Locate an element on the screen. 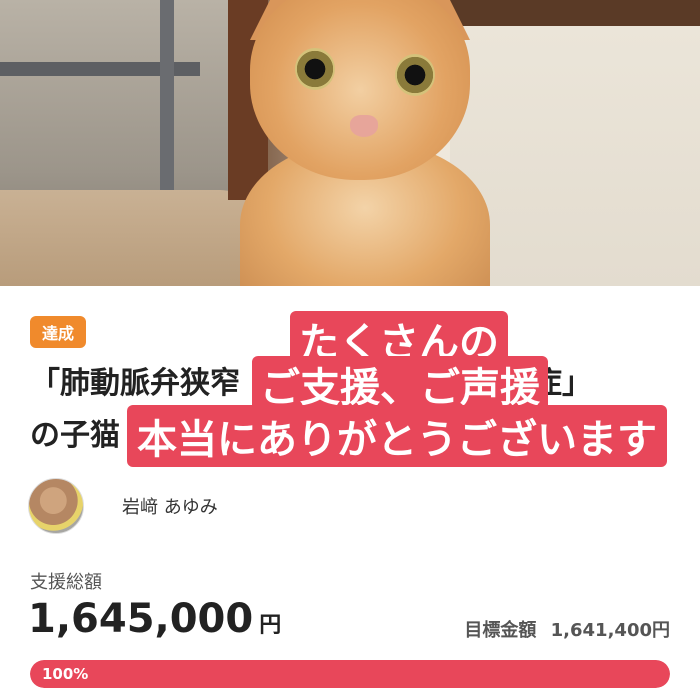  progress-fill is located at coordinates (350, 674).